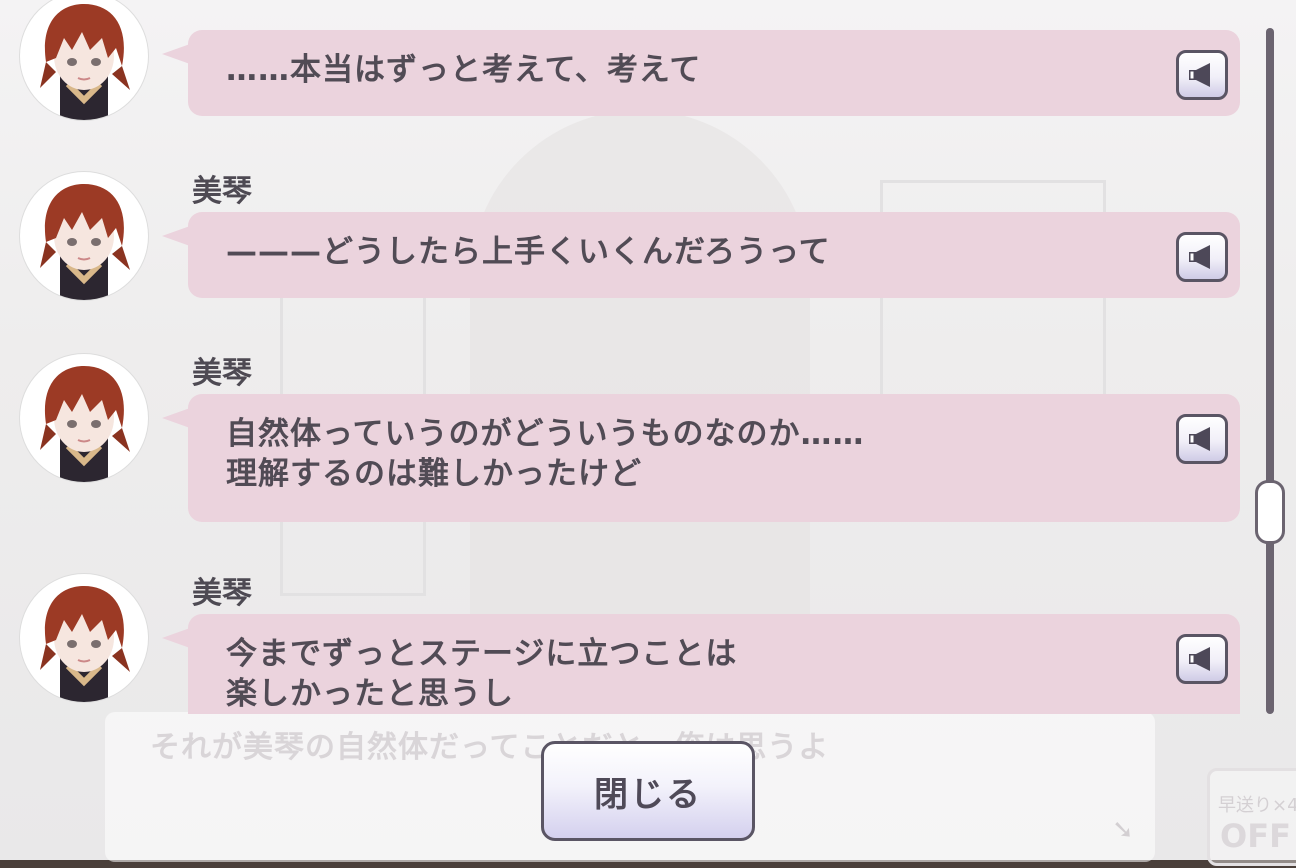  Describe the element at coordinates (482, 674) in the screenshot. I see `dialogue-text: 今までずっとステージに立つことは 楽しかったと思うし` at that location.